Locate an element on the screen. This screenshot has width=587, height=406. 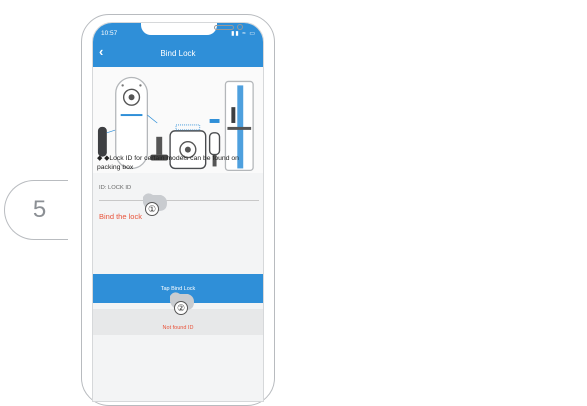
page-title: Bind Lock is located at coordinates (178, 53).